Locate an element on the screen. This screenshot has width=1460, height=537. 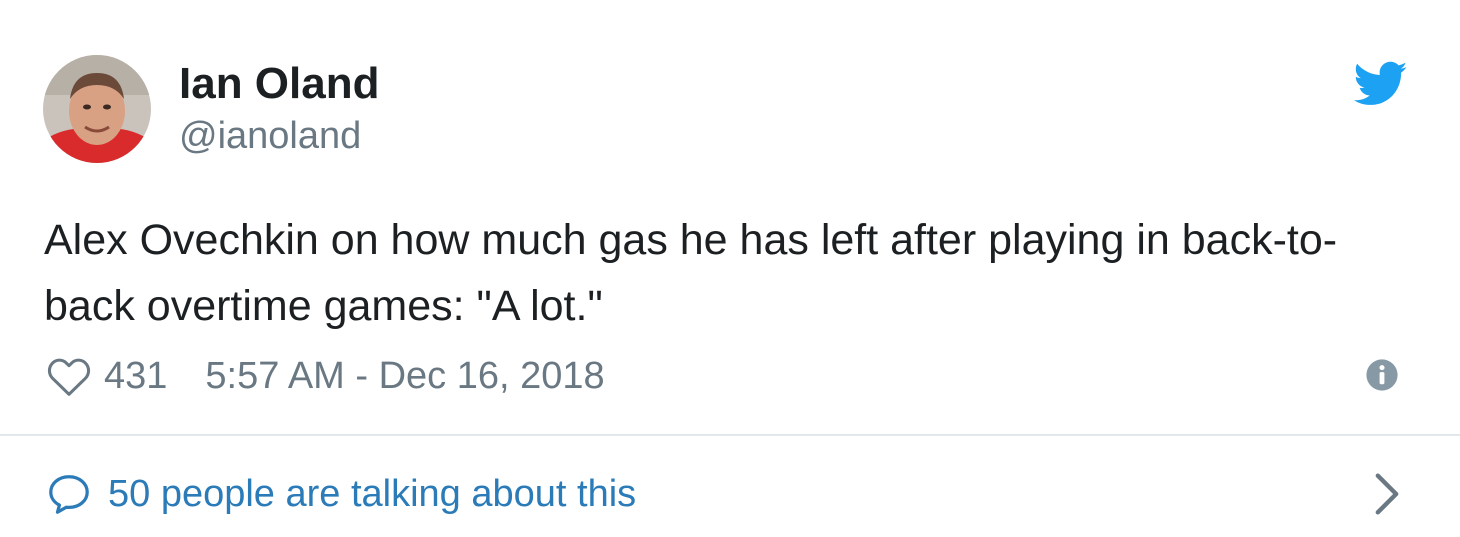
like-button: 431 is located at coordinates (106, 376).